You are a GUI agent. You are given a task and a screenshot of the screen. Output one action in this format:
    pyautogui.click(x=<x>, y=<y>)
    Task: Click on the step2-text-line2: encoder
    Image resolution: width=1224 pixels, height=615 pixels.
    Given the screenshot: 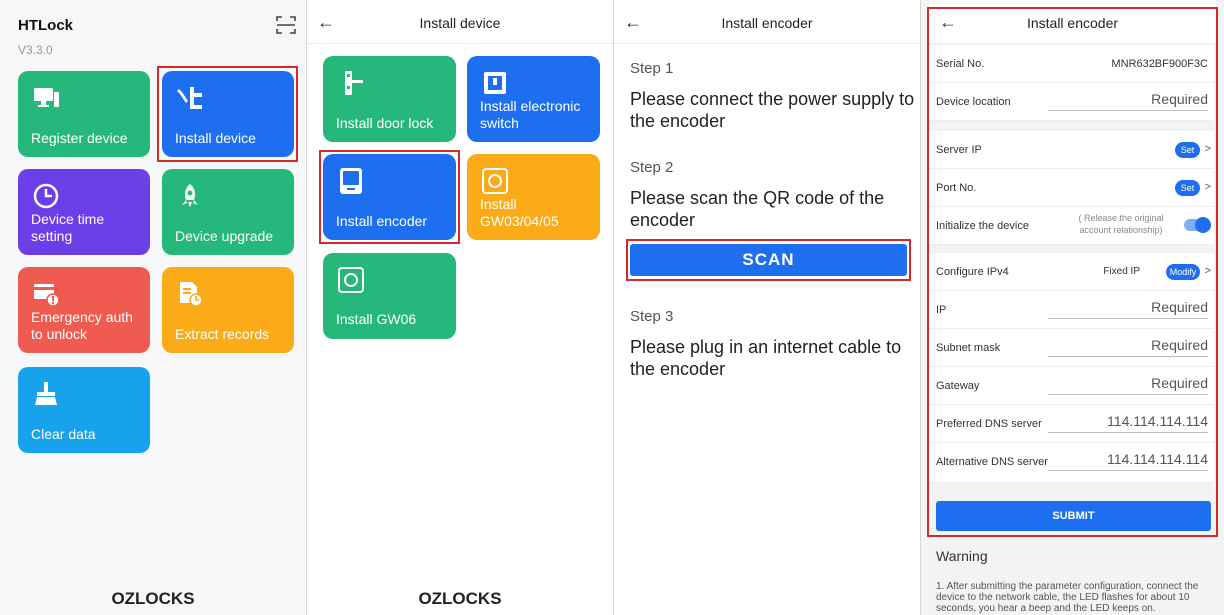 What is the action you would take?
    pyautogui.click(x=663, y=220)
    